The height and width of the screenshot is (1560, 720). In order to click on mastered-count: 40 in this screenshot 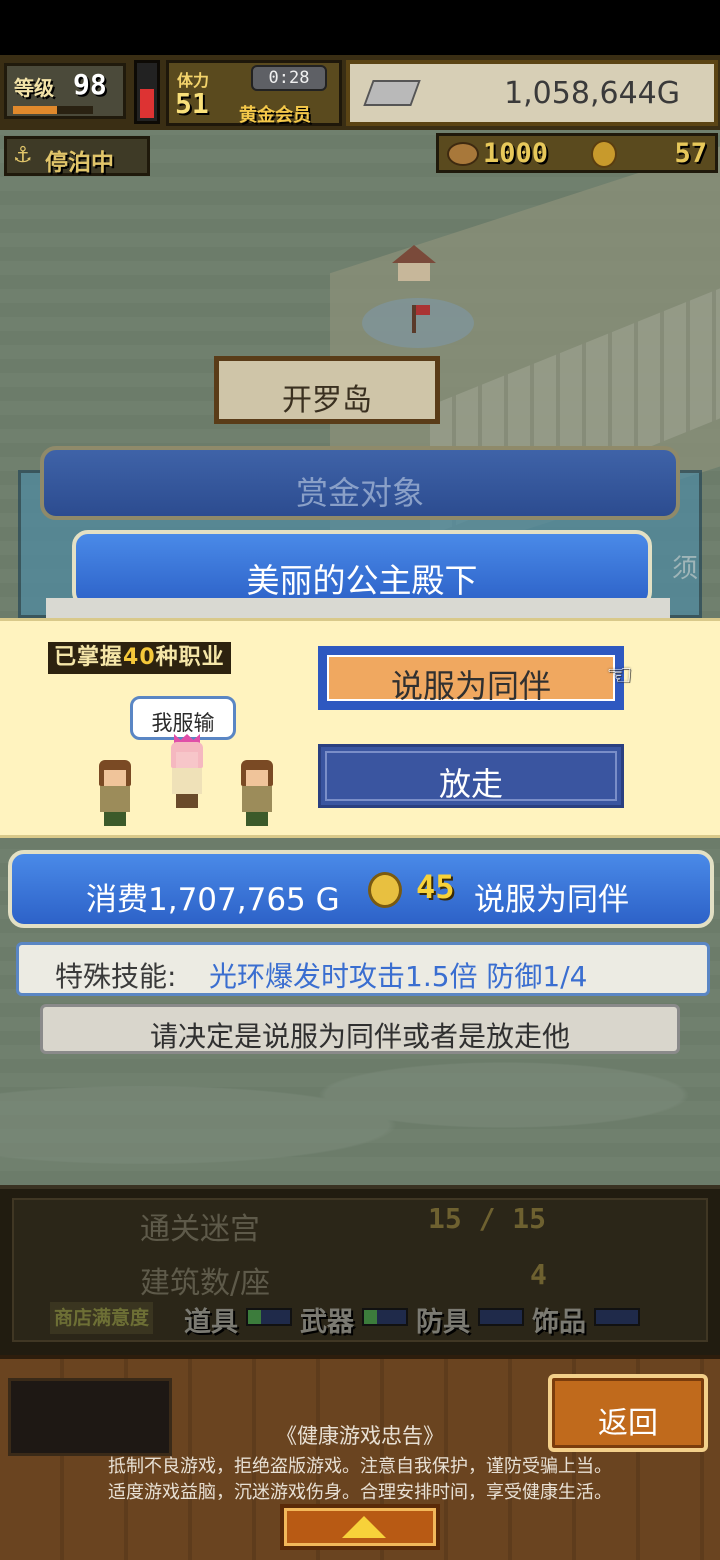, I will do `click(139, 657)`.